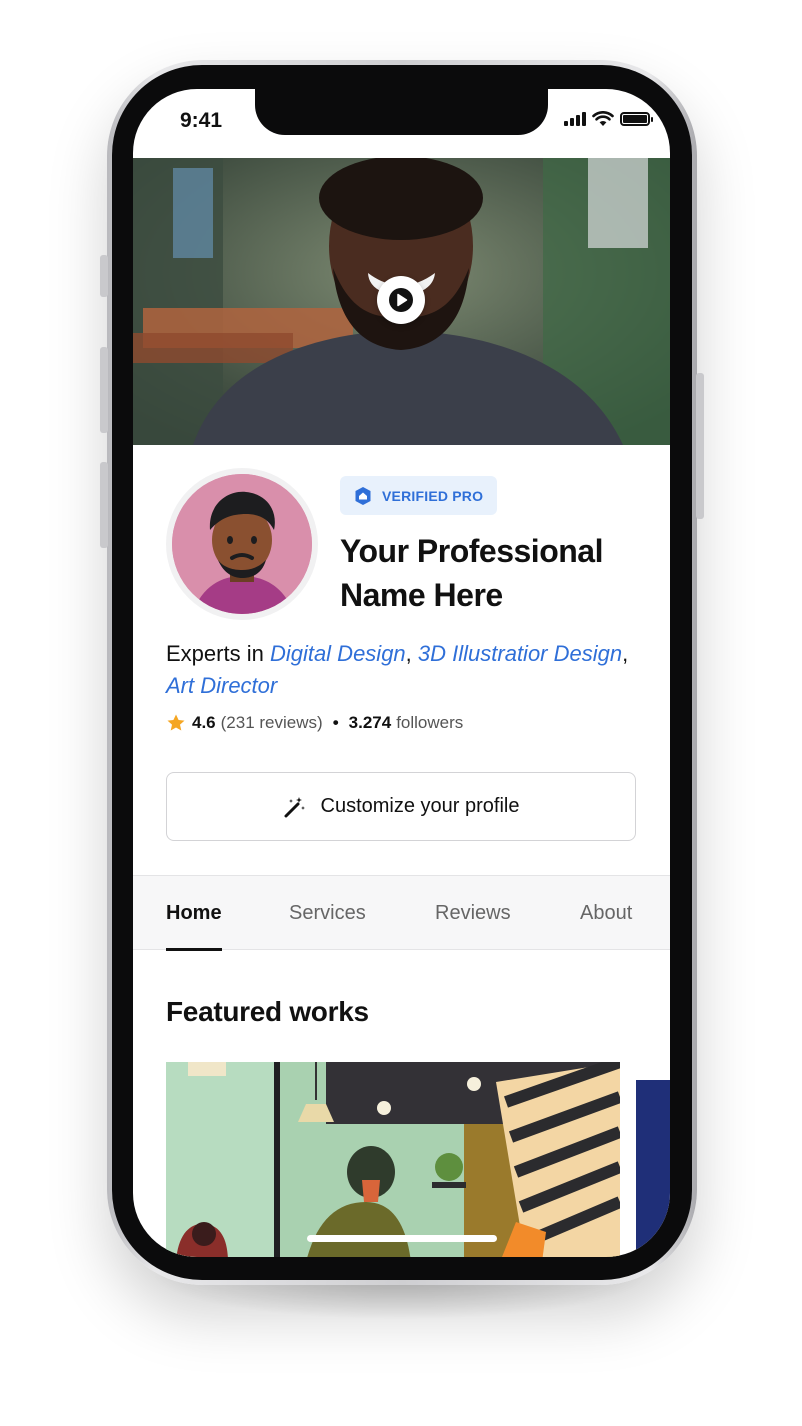 This screenshot has height=1426, width=802. I want to click on expertise-prefix: Experts in, so click(218, 653).